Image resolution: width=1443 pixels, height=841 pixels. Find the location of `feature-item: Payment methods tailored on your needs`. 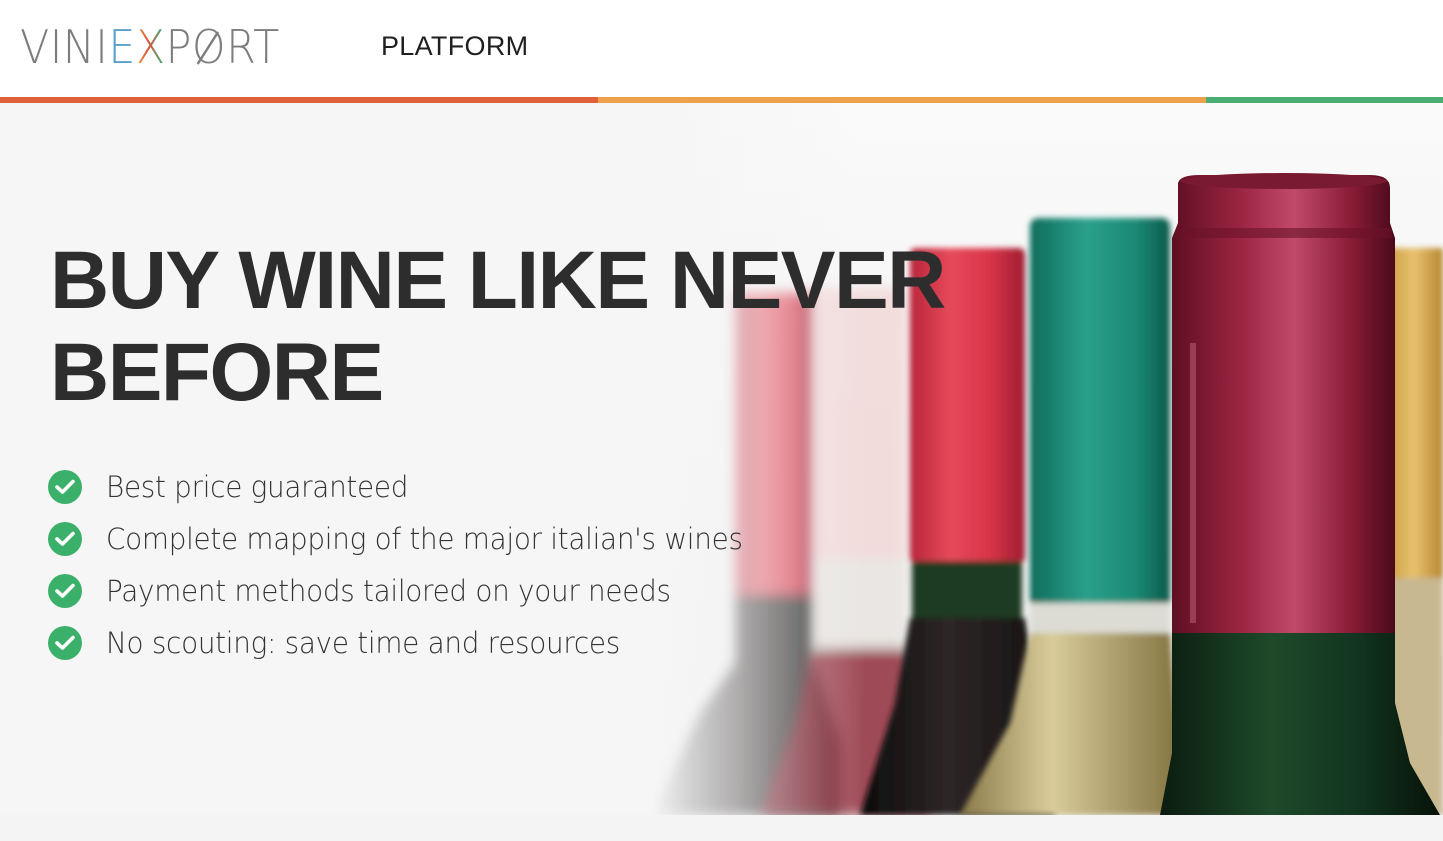

feature-item: Payment methods tailored on your needs is located at coordinates (408, 591).